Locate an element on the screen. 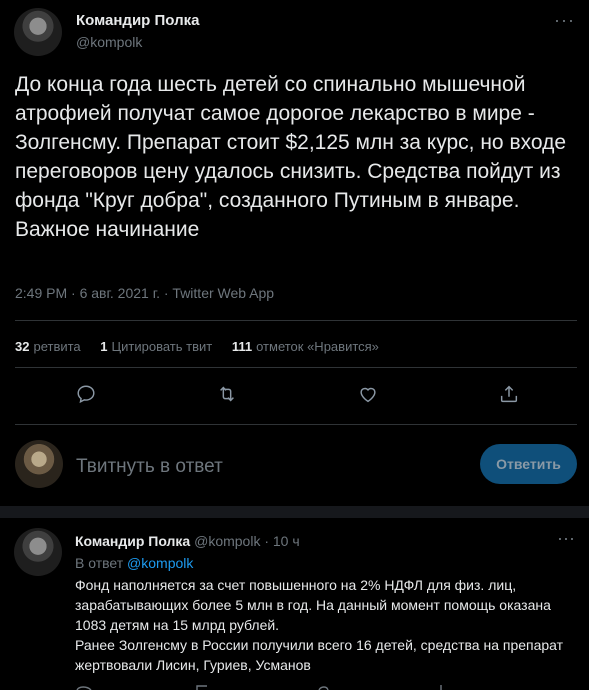  reply-tweet-header: Командир Полка @kompolk · 10 ч is located at coordinates (187, 541).